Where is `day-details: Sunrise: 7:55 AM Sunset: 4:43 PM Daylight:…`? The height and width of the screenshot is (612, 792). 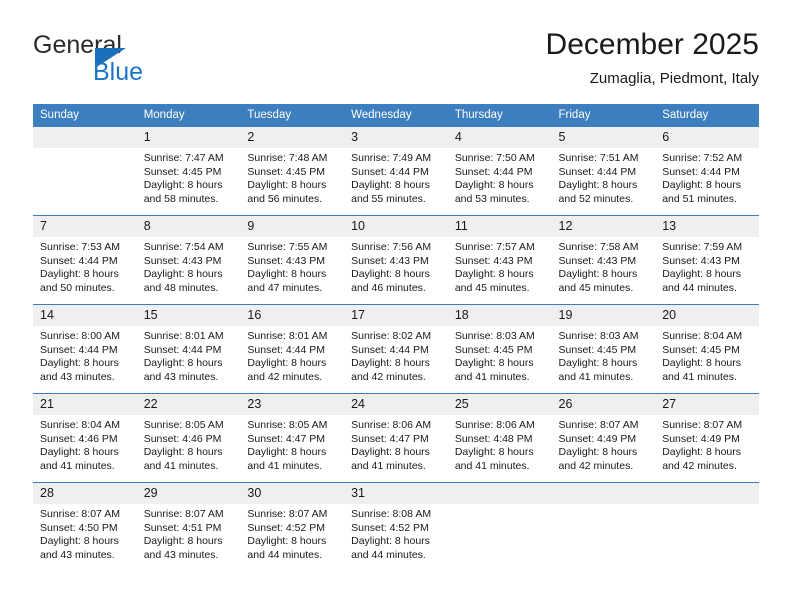 day-details: Sunrise: 7:55 AM Sunset: 4:43 PM Daylight:… is located at coordinates (292, 266).